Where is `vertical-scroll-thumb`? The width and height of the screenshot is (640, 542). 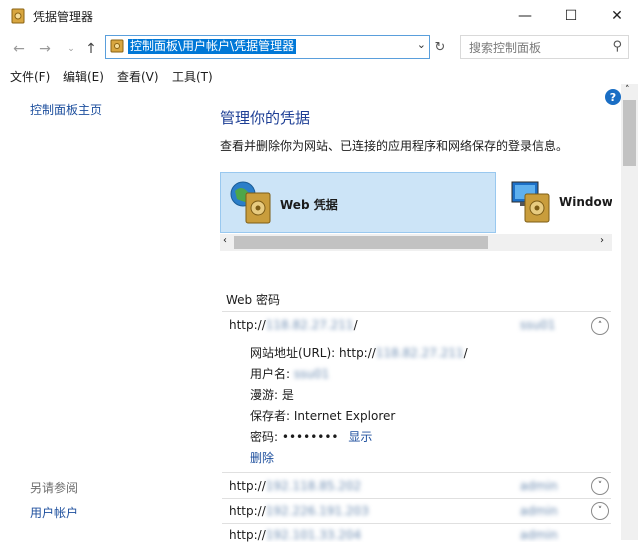
vertical-scroll-thumb is located at coordinates (629, 133).